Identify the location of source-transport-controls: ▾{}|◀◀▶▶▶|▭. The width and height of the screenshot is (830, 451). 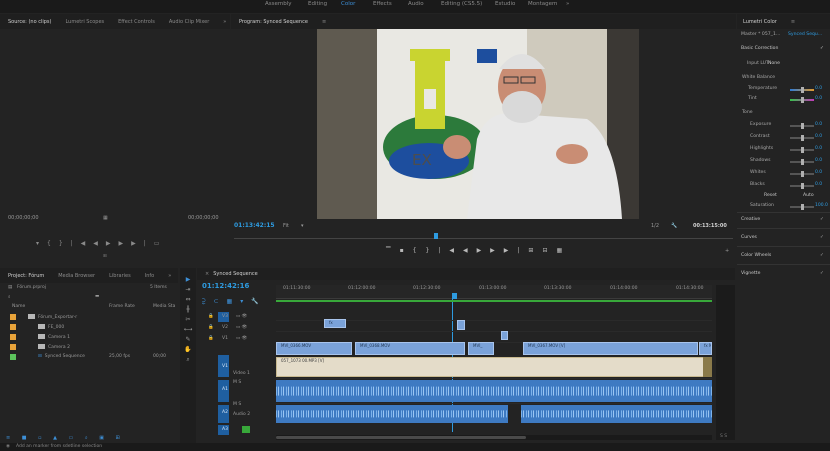
(101, 243).